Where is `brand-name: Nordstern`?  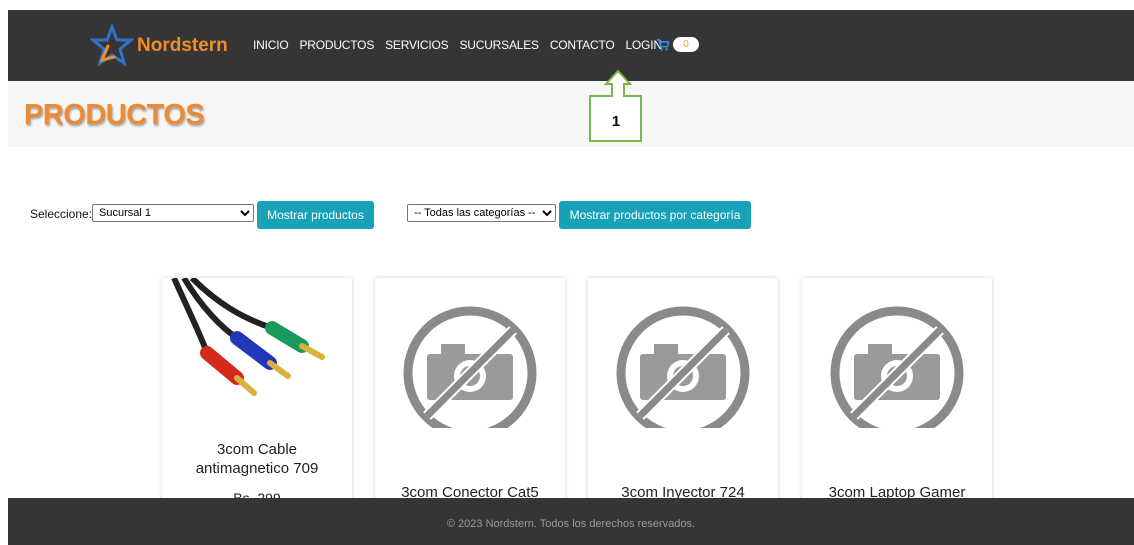 brand-name: Nordstern is located at coordinates (182, 45).